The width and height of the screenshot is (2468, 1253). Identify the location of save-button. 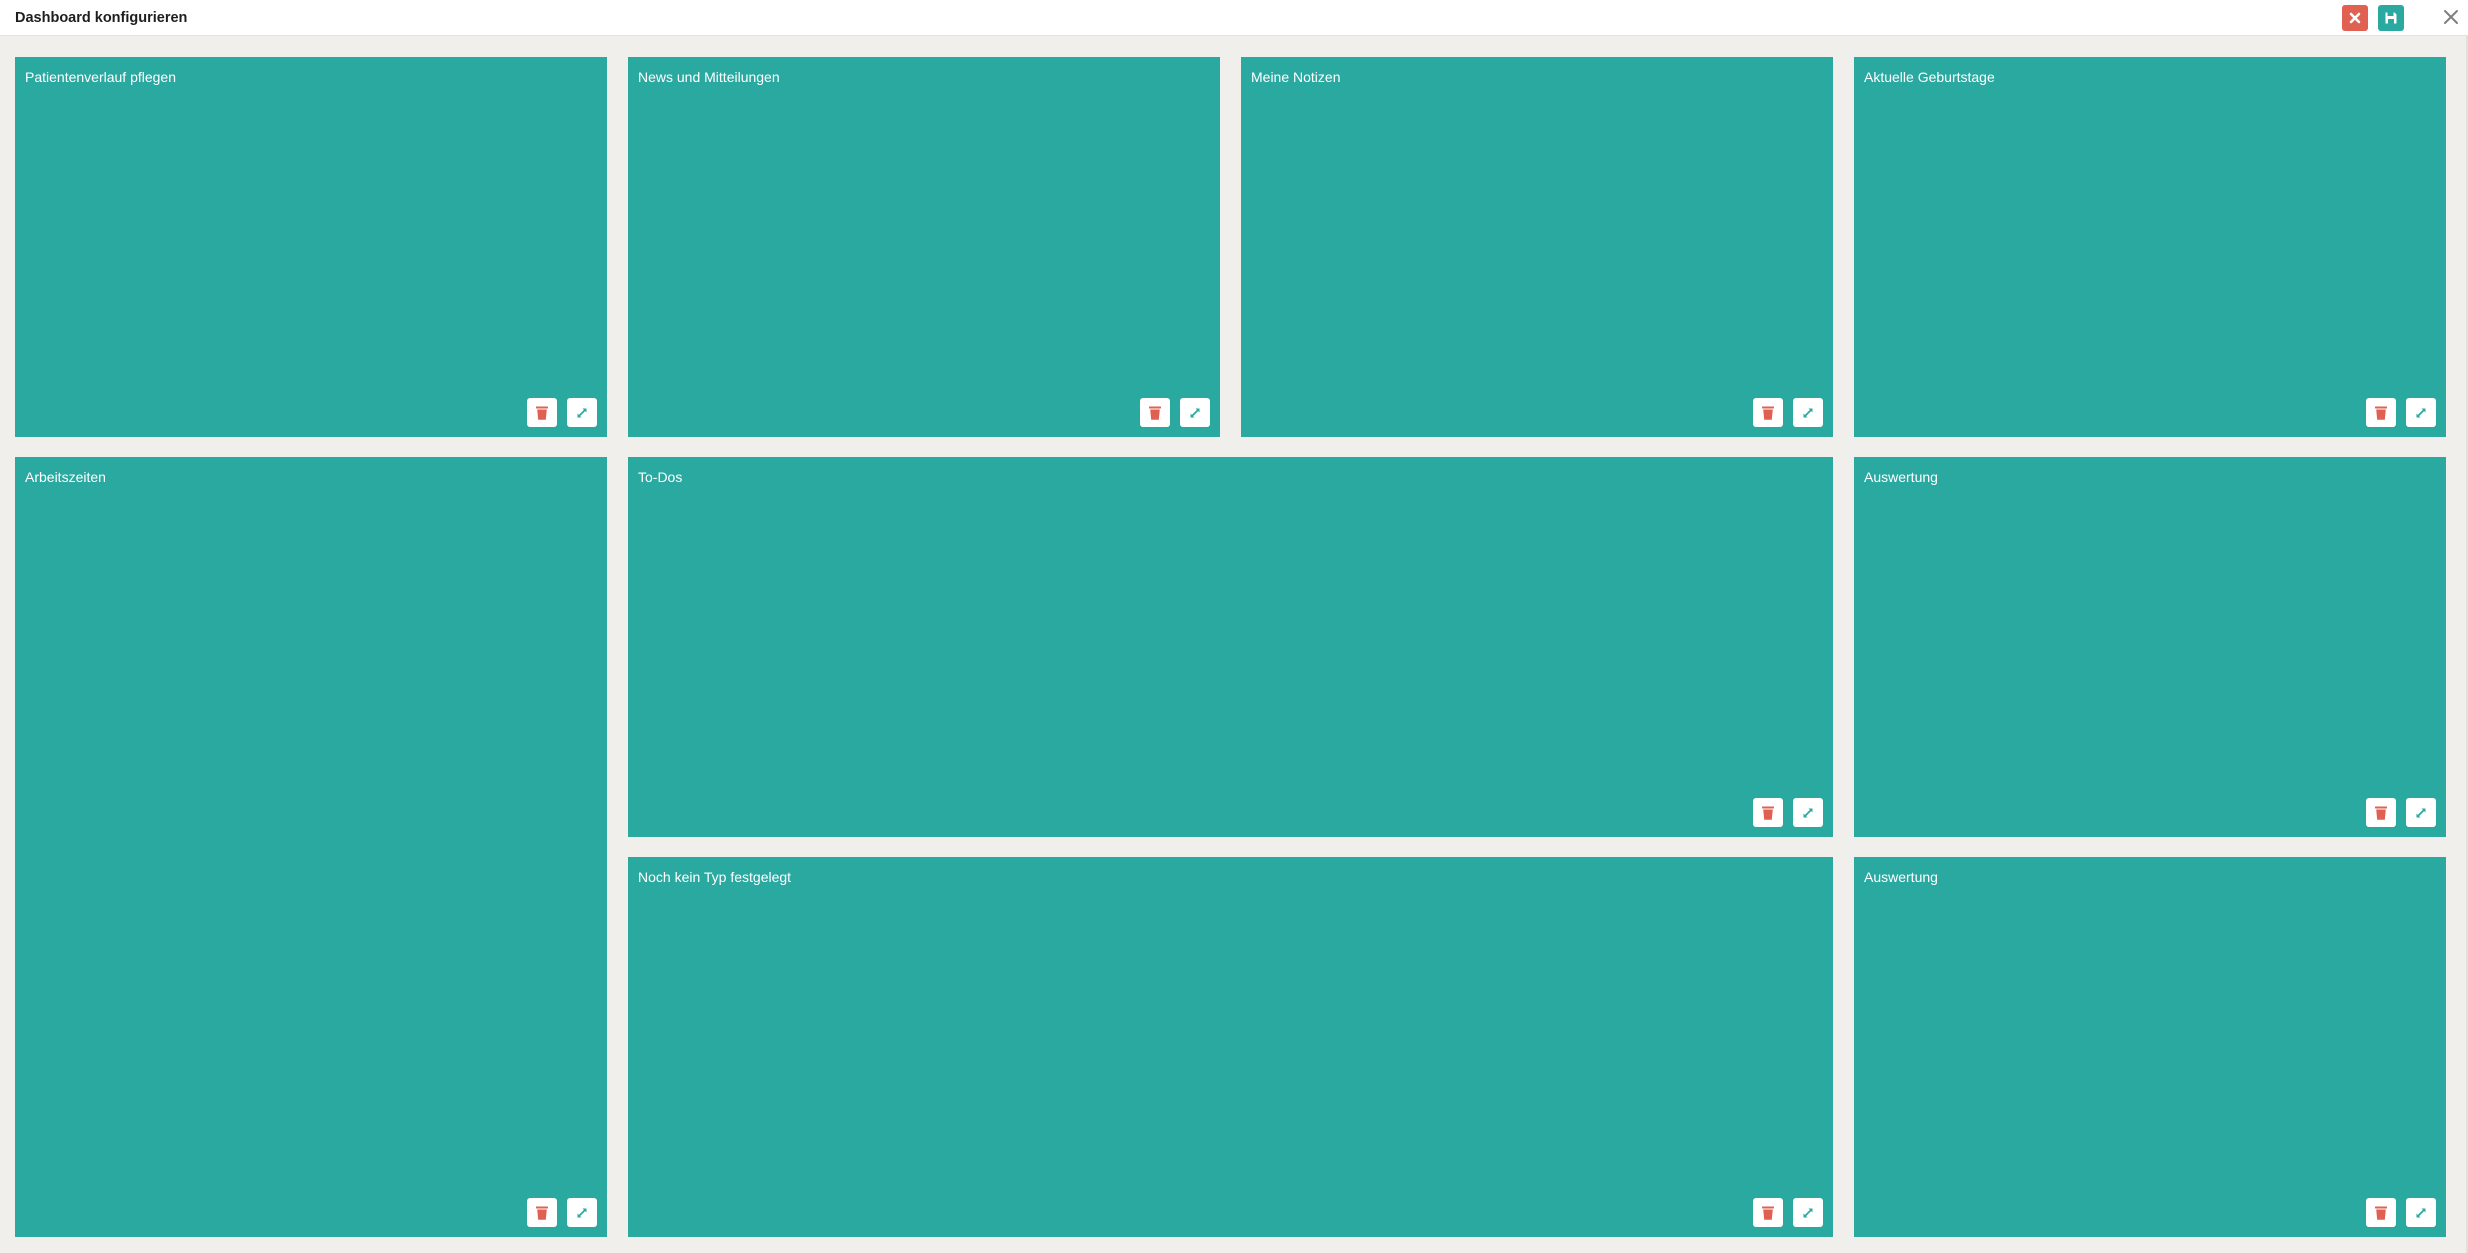
(2391, 18).